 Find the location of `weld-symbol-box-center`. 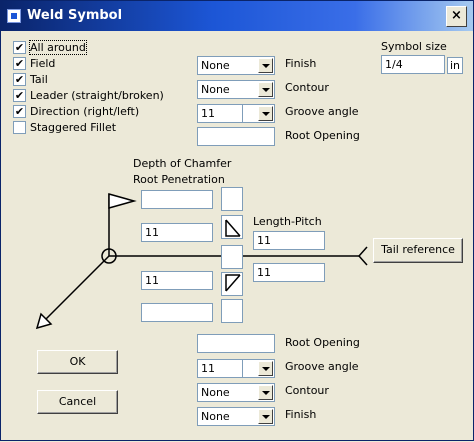

weld-symbol-box-center is located at coordinates (232, 257).